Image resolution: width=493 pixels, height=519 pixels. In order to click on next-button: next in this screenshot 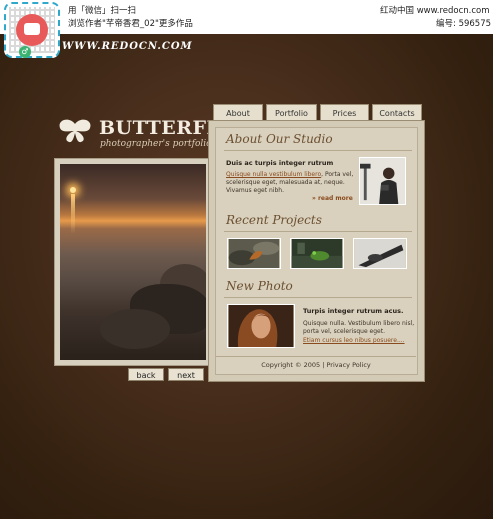, I will do `click(186, 374)`.